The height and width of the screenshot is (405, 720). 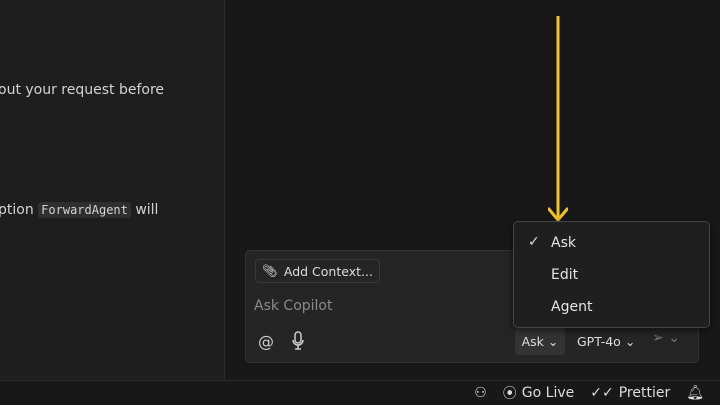 I want to click on mode-label: Ask, so click(x=532, y=341).